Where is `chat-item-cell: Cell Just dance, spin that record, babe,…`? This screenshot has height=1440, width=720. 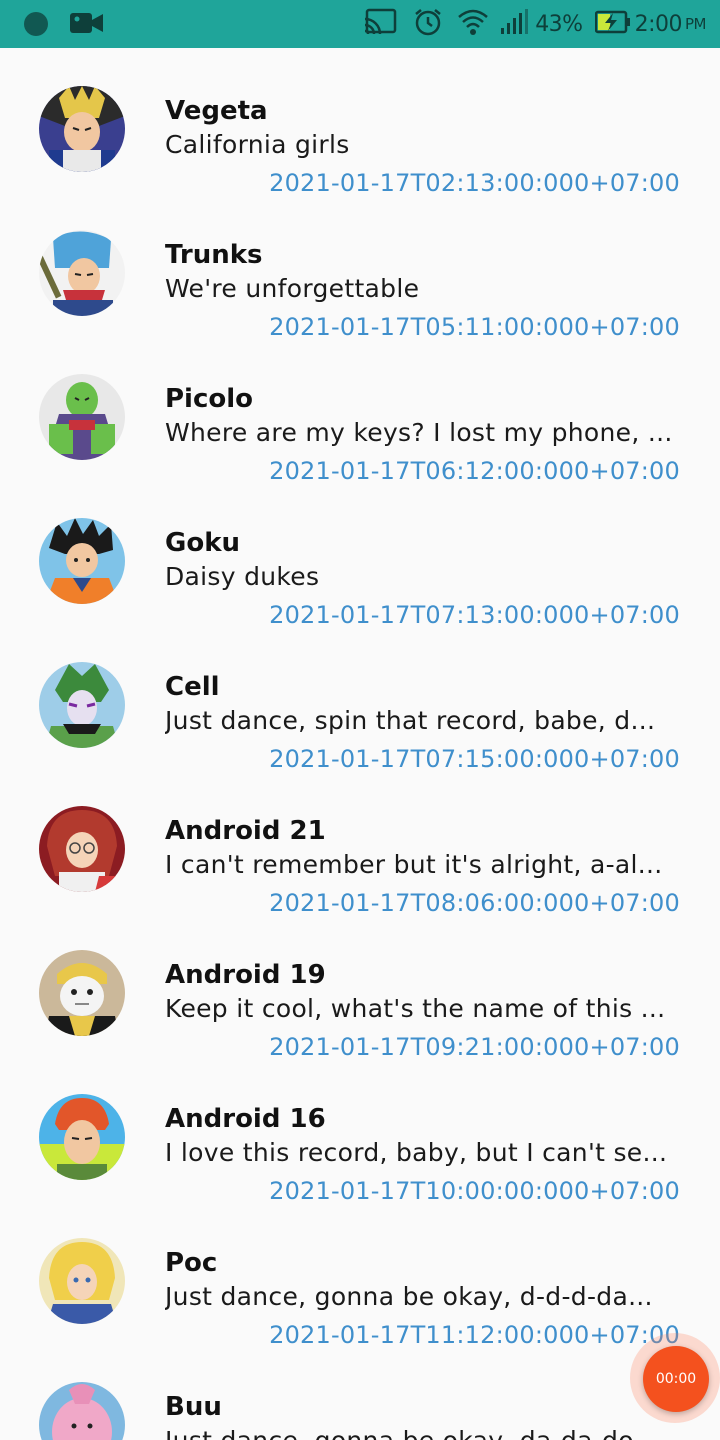 chat-item-cell: Cell Just dance, spin that record, babe,… is located at coordinates (360, 698).